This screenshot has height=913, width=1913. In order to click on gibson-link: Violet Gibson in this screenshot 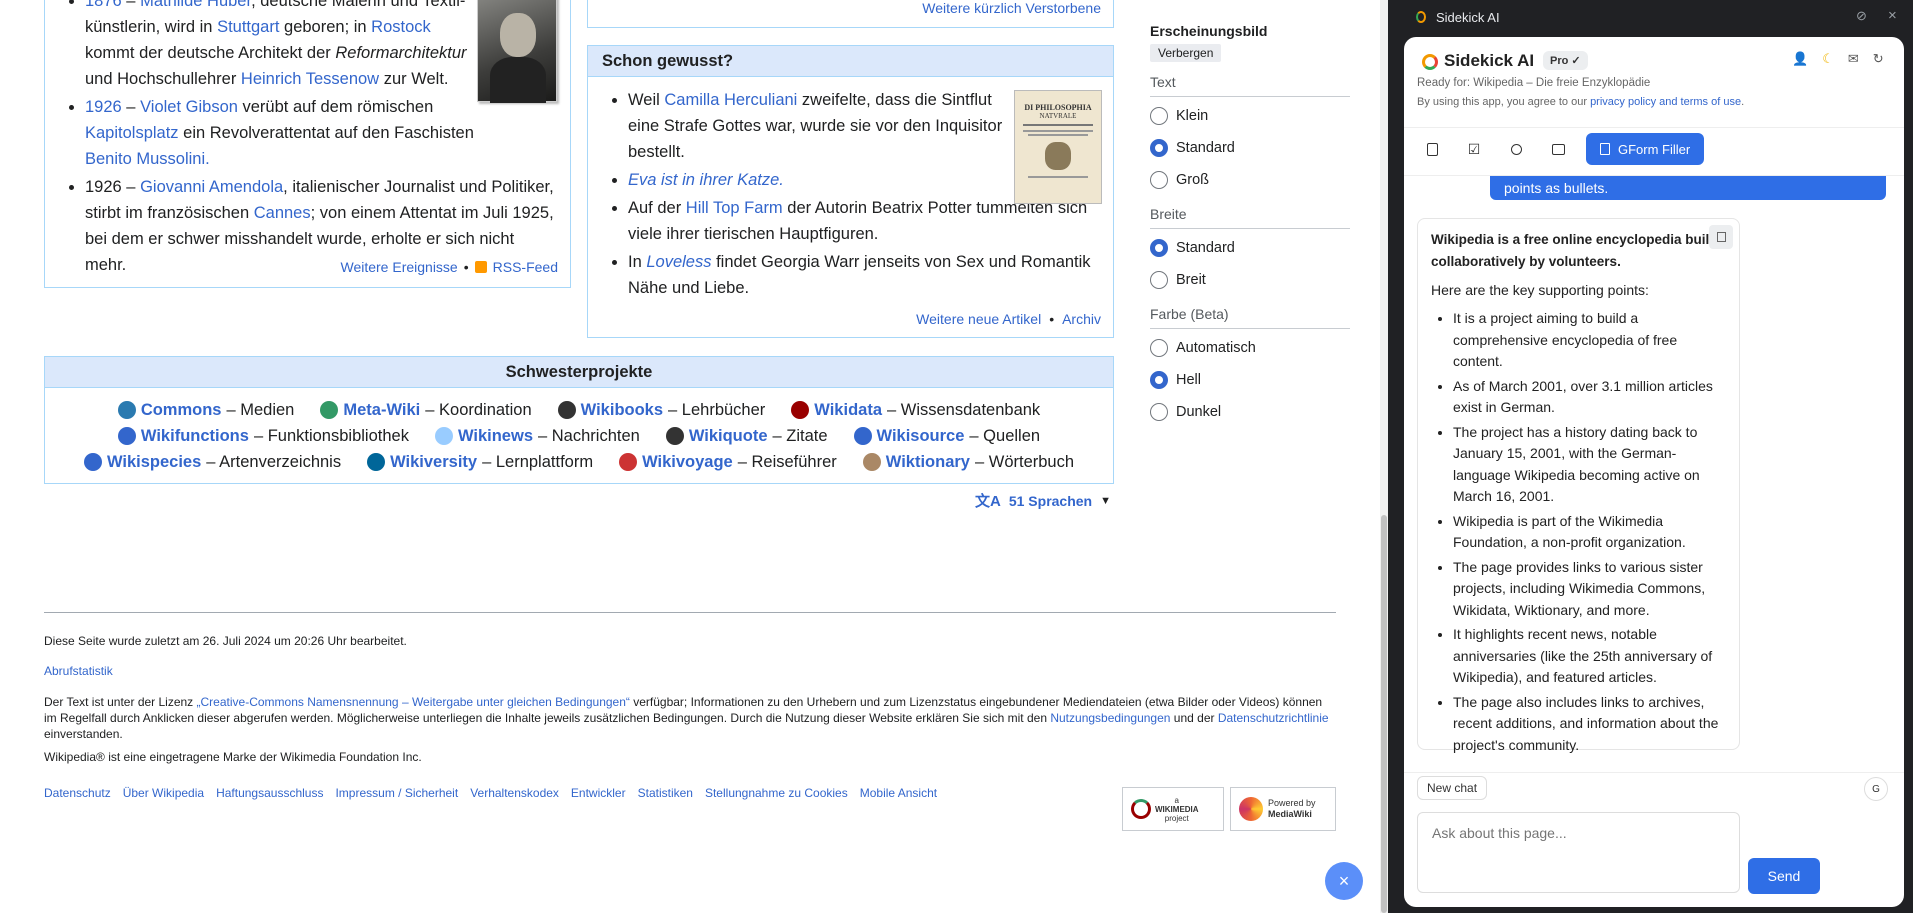, I will do `click(189, 107)`.